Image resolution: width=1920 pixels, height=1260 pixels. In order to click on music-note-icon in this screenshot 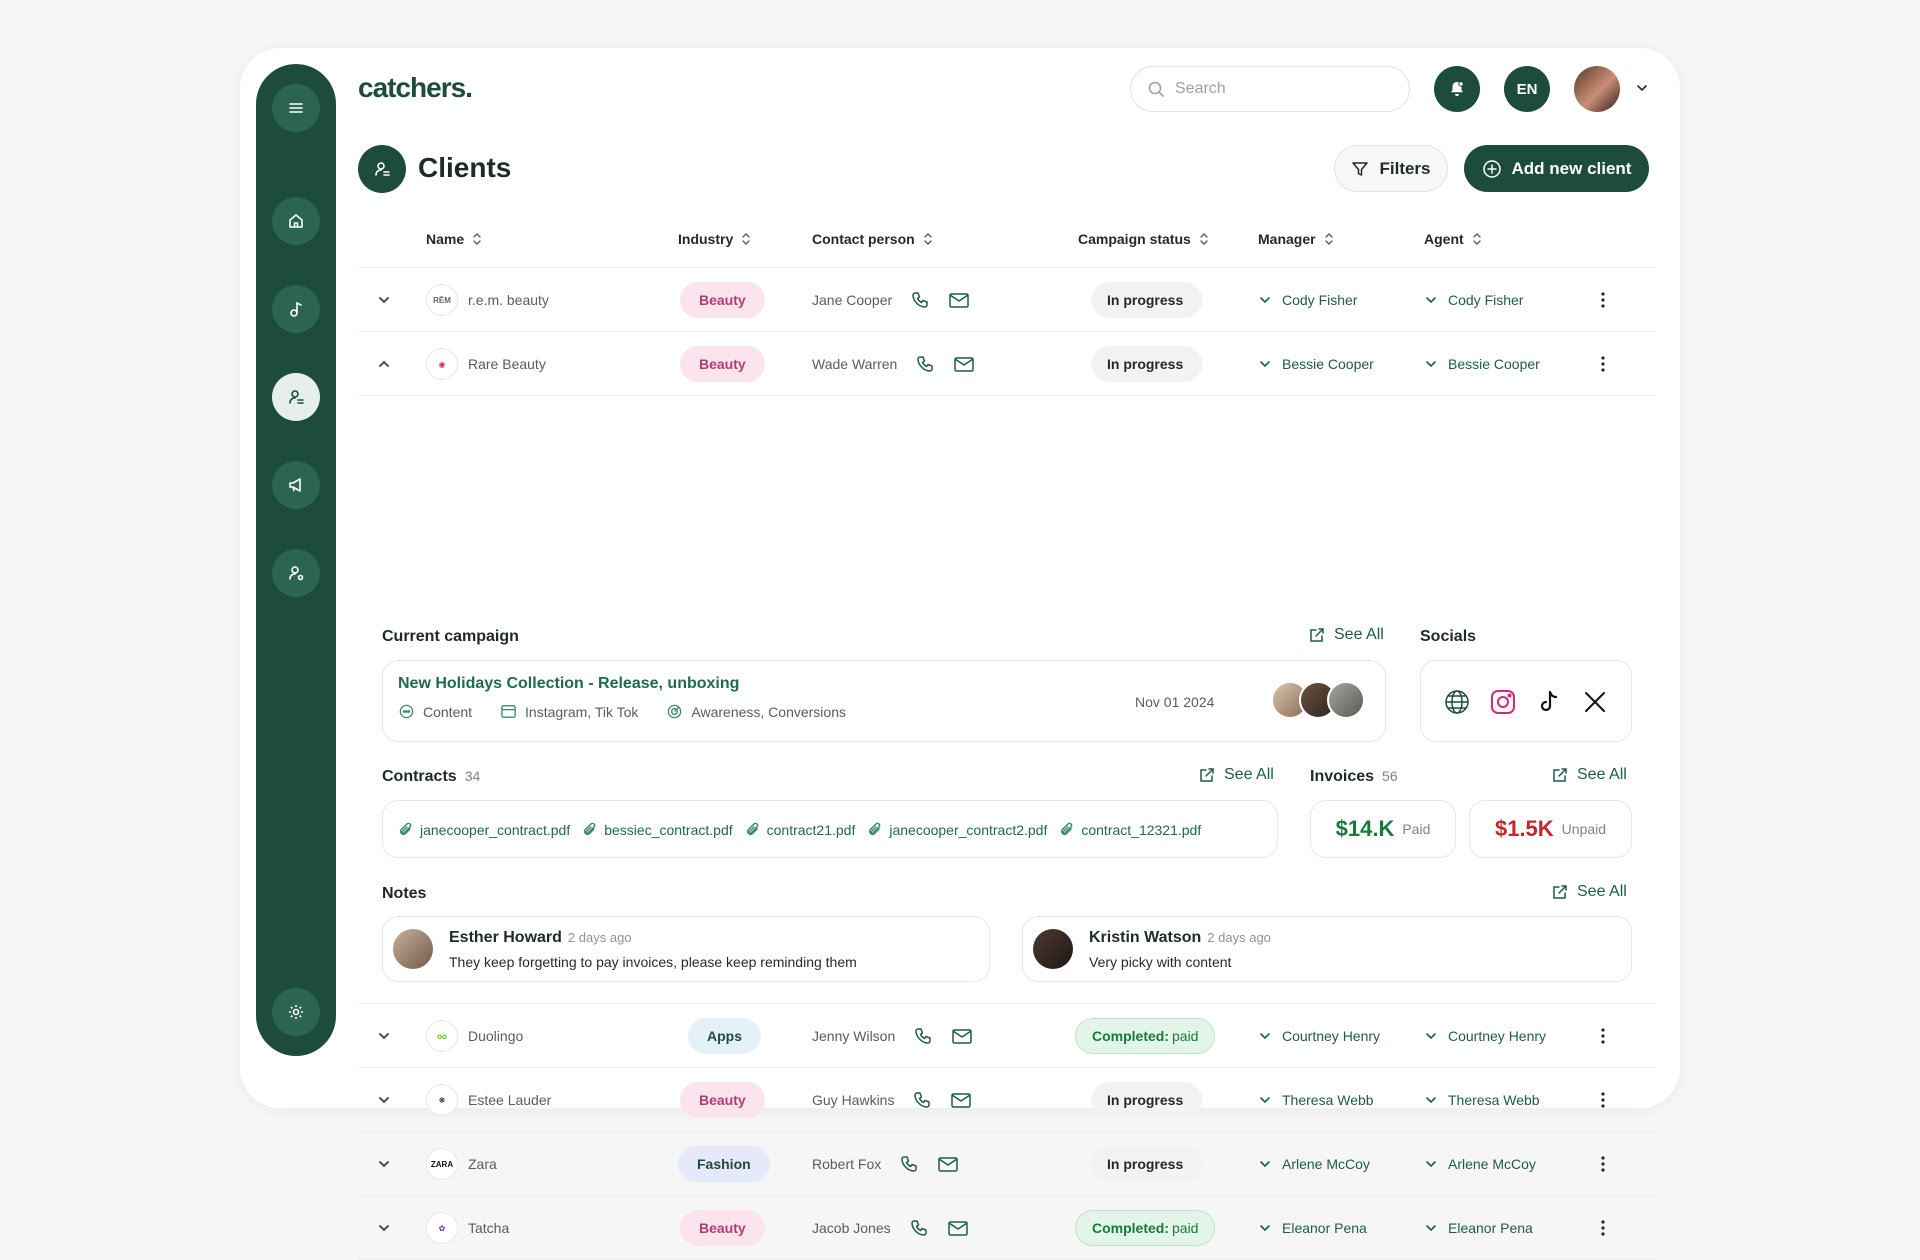, I will do `click(296, 309)`.